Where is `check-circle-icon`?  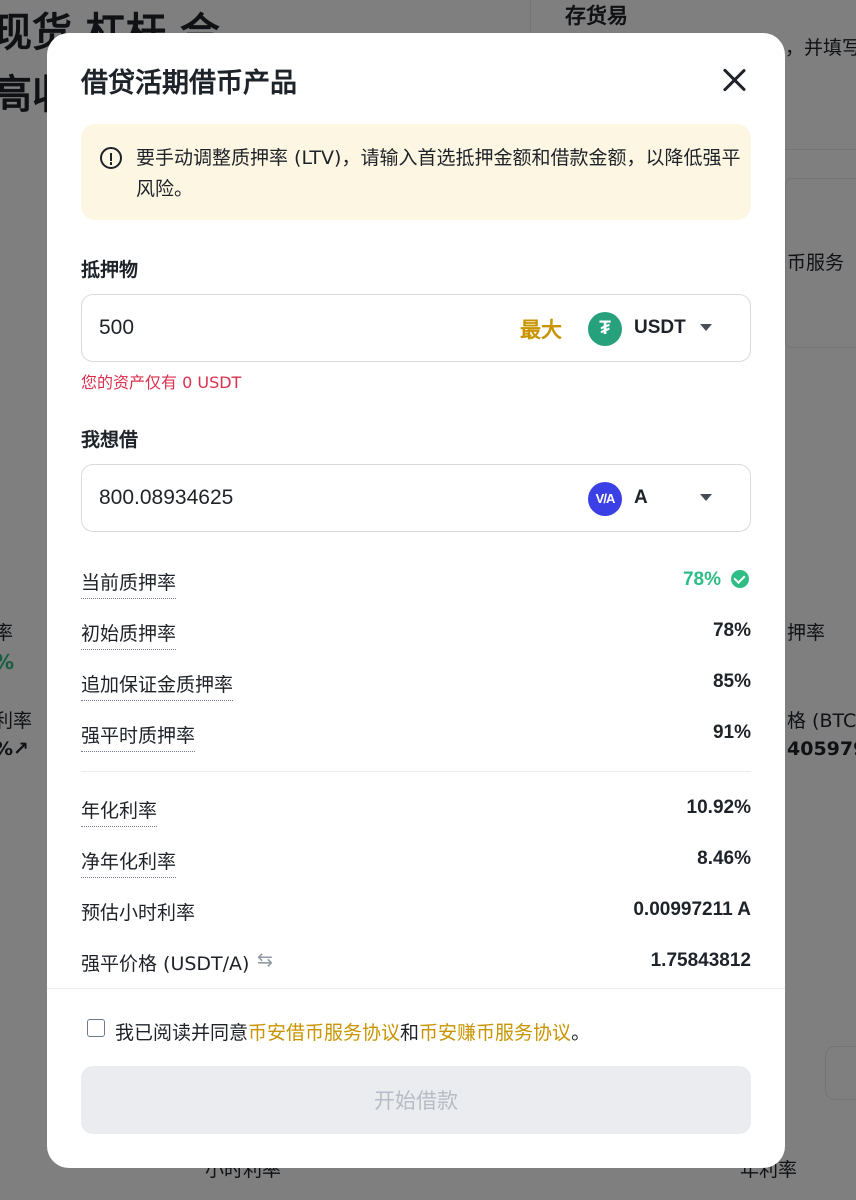 check-circle-icon is located at coordinates (740, 579).